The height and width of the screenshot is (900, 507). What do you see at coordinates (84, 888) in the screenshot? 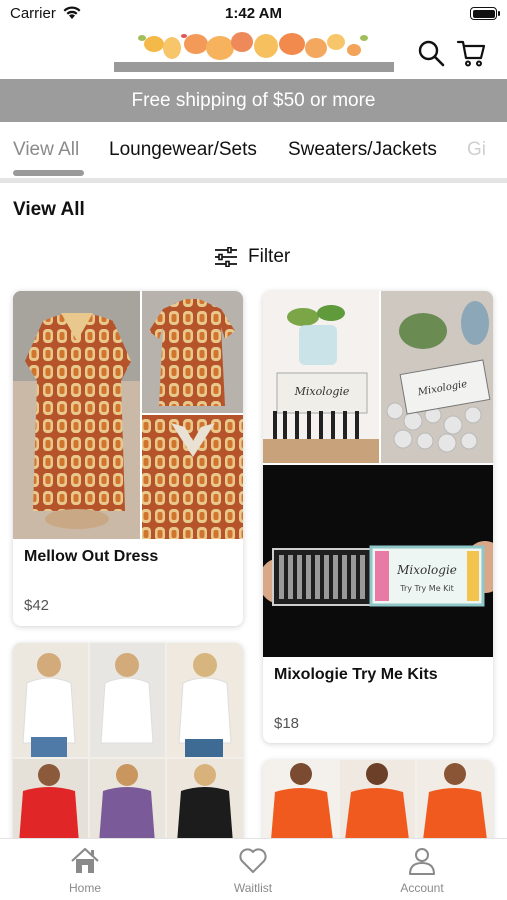
I see `nav-home-label: Home` at bounding box center [84, 888].